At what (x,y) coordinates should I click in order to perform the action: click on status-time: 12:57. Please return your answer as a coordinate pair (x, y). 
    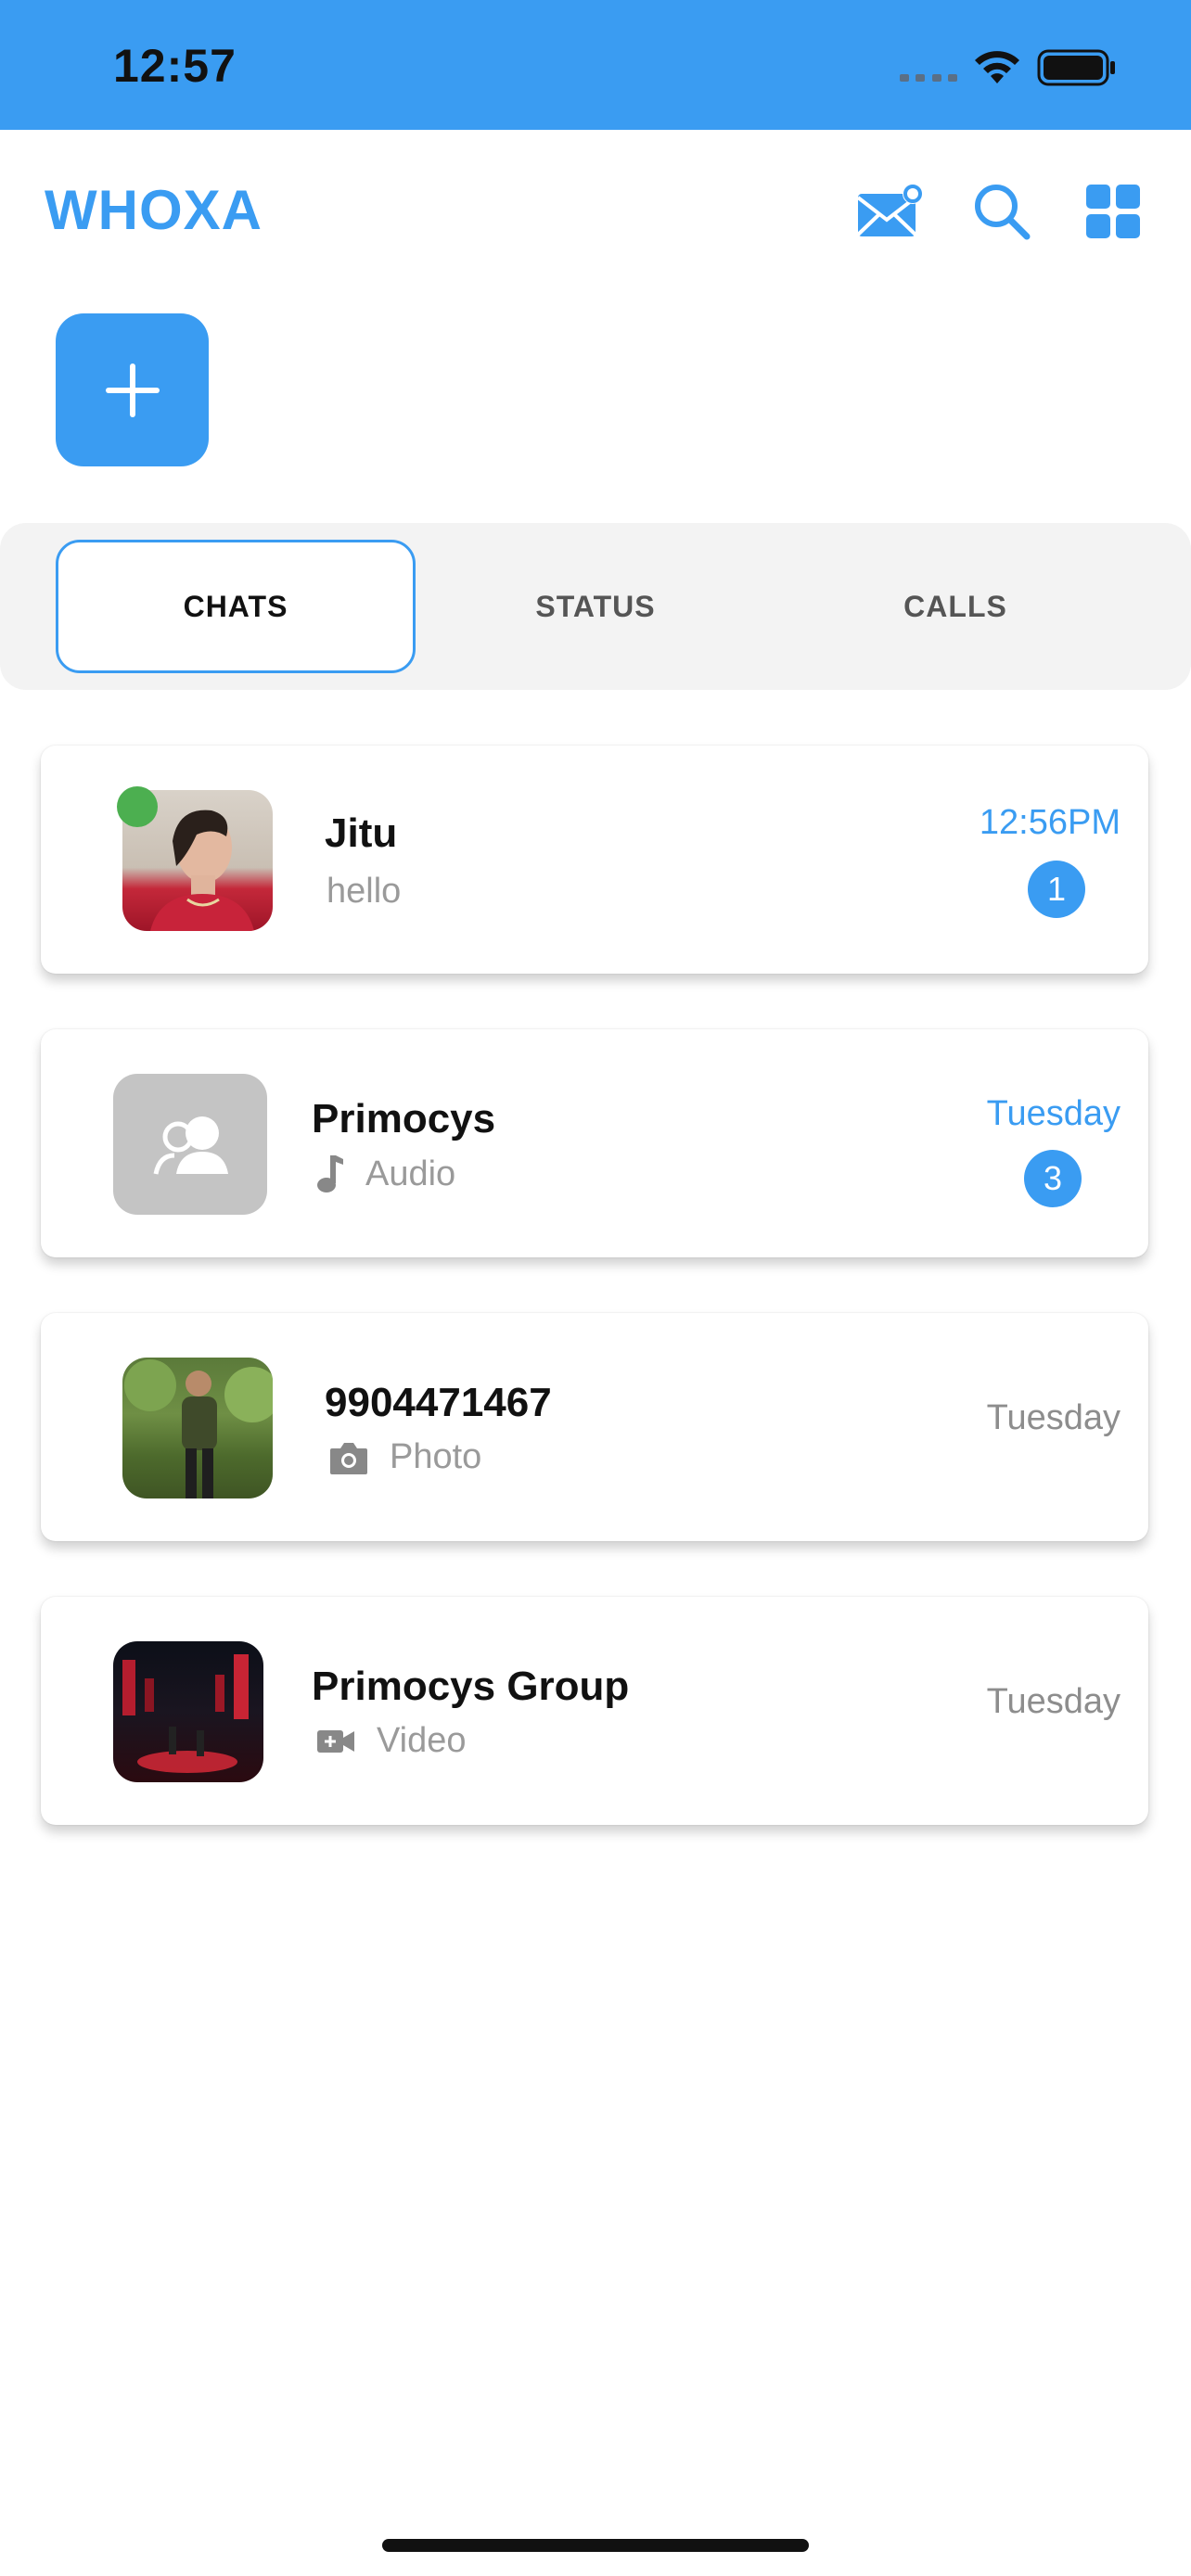
    Looking at the image, I should click on (175, 66).